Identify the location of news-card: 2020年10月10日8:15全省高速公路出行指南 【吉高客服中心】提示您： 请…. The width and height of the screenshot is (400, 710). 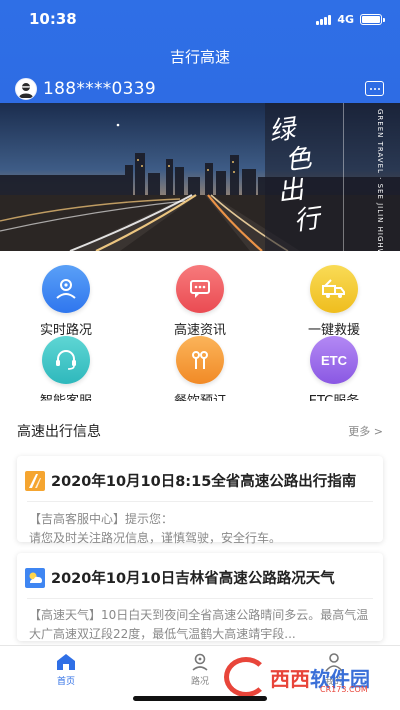
(200, 500).